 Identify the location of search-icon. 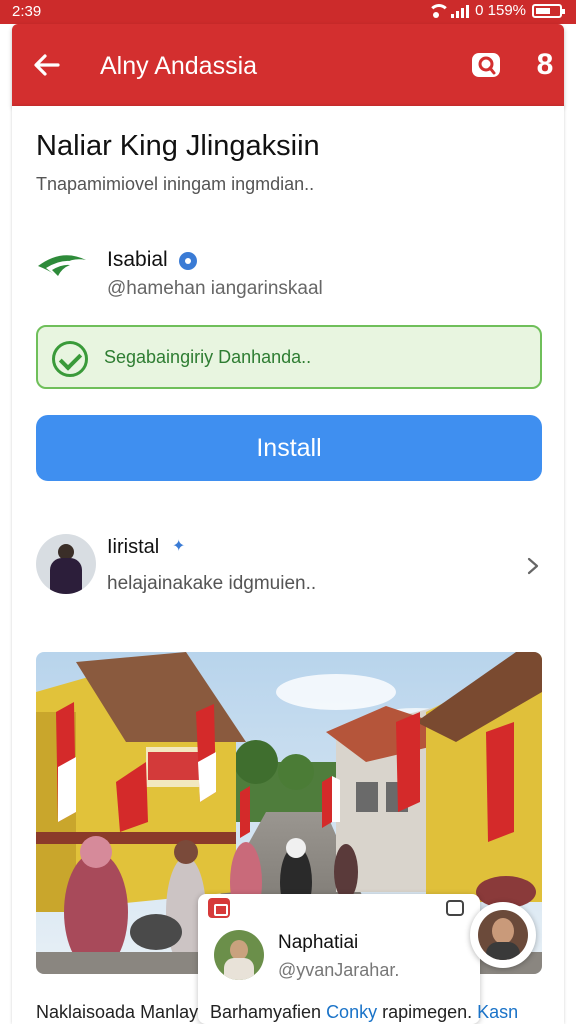
(486, 66).